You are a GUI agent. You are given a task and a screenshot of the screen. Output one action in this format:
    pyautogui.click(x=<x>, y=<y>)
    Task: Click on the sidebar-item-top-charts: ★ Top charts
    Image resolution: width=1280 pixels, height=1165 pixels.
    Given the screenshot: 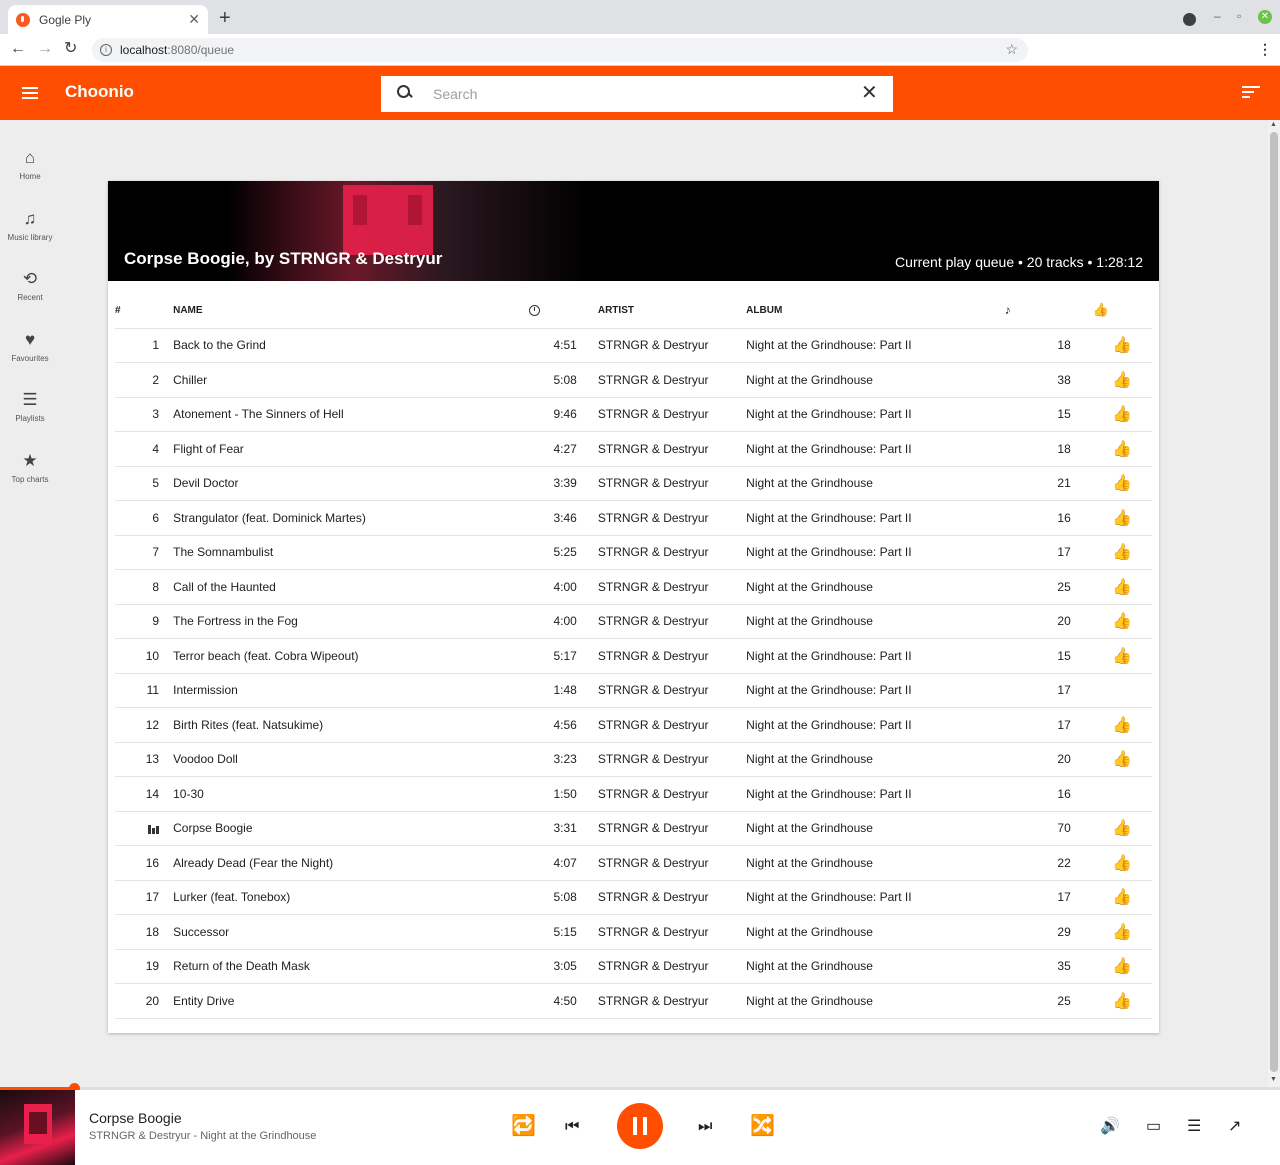 What is the action you would take?
    pyautogui.click(x=30, y=479)
    